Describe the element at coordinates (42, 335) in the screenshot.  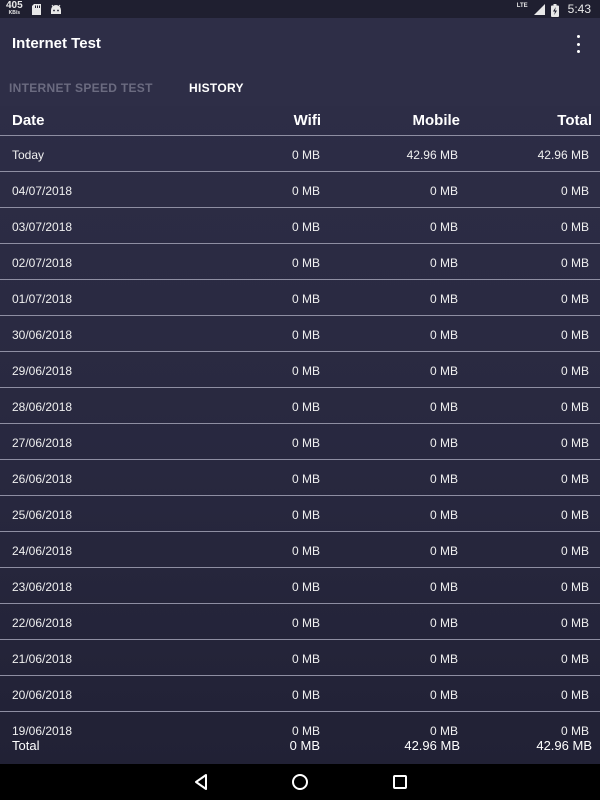
I see `row-date: 30/06/2018` at that location.